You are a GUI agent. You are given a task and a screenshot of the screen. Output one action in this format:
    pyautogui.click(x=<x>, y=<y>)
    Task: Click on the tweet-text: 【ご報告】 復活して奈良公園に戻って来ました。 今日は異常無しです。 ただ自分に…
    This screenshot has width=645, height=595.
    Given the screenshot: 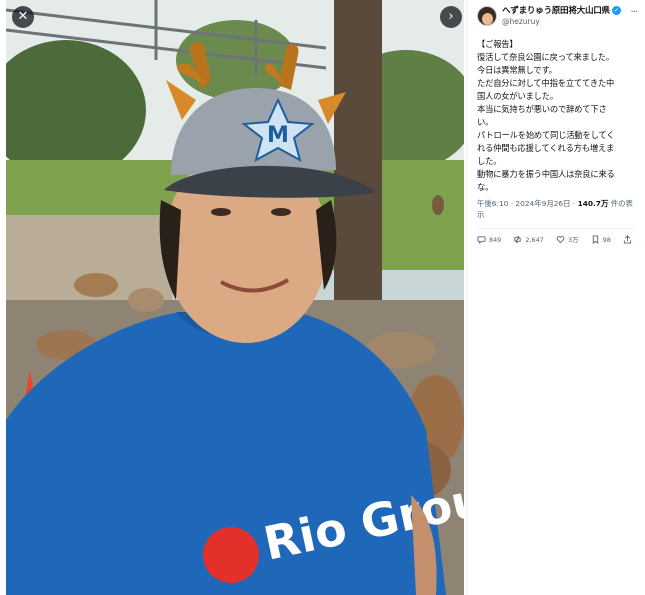 What is the action you would take?
    pyautogui.click(x=557, y=116)
    